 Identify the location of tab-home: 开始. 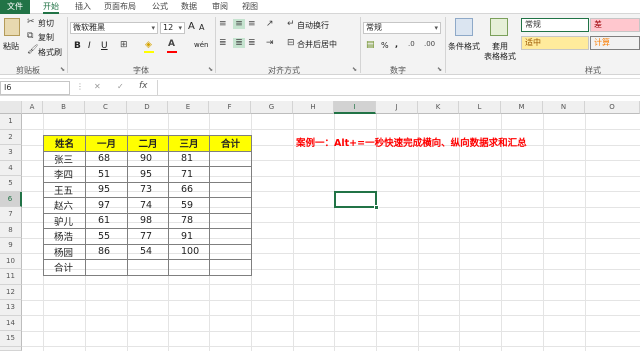
(51, 7).